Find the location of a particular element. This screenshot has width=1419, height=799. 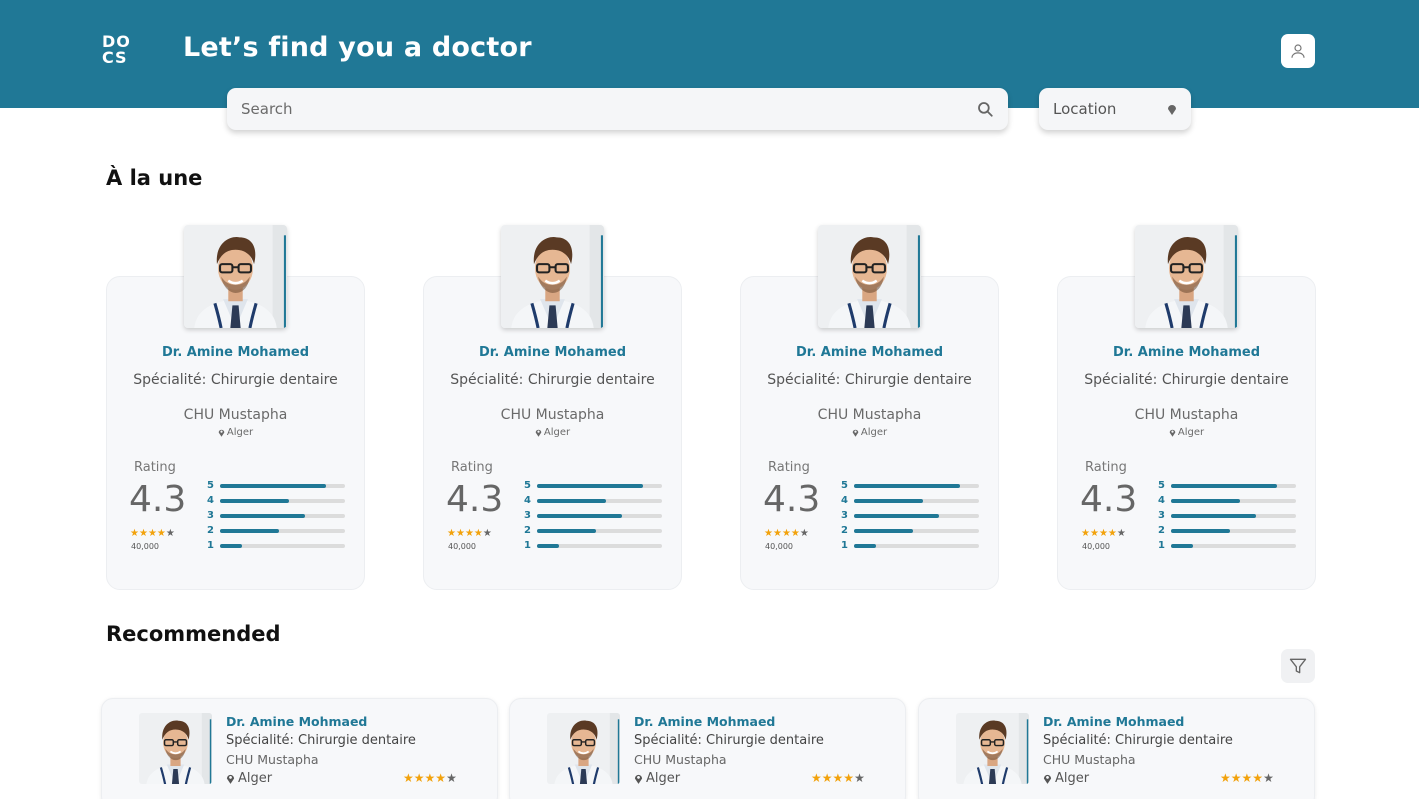

filter-icon is located at coordinates (1298, 666).